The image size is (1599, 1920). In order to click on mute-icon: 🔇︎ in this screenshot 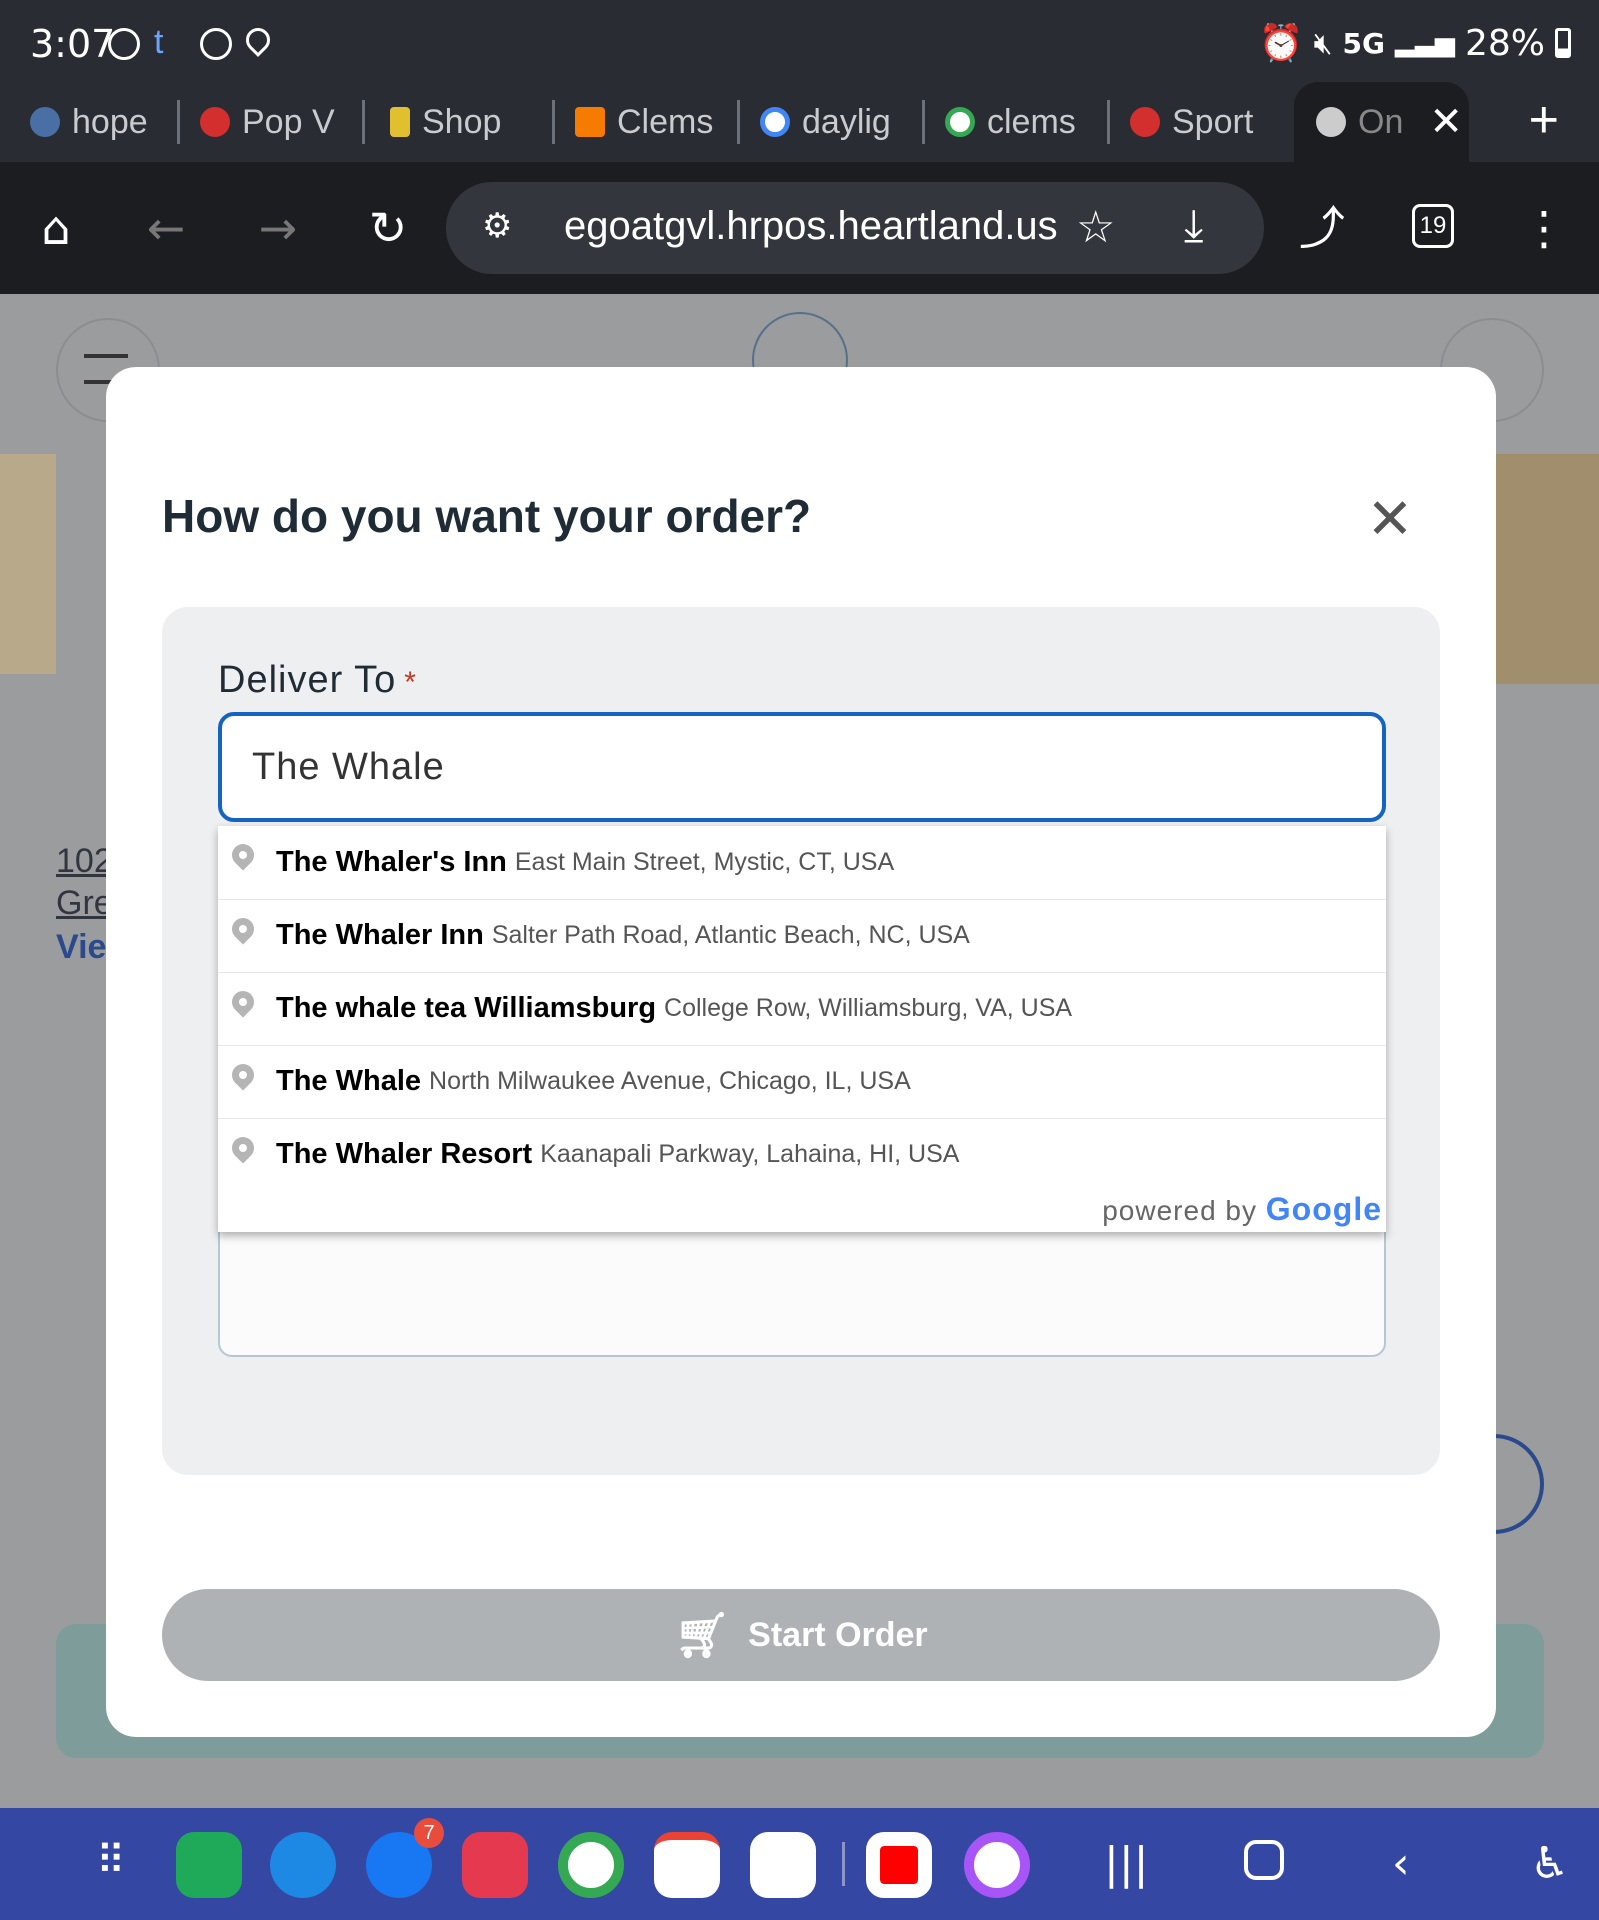, I will do `click(1323, 43)`.